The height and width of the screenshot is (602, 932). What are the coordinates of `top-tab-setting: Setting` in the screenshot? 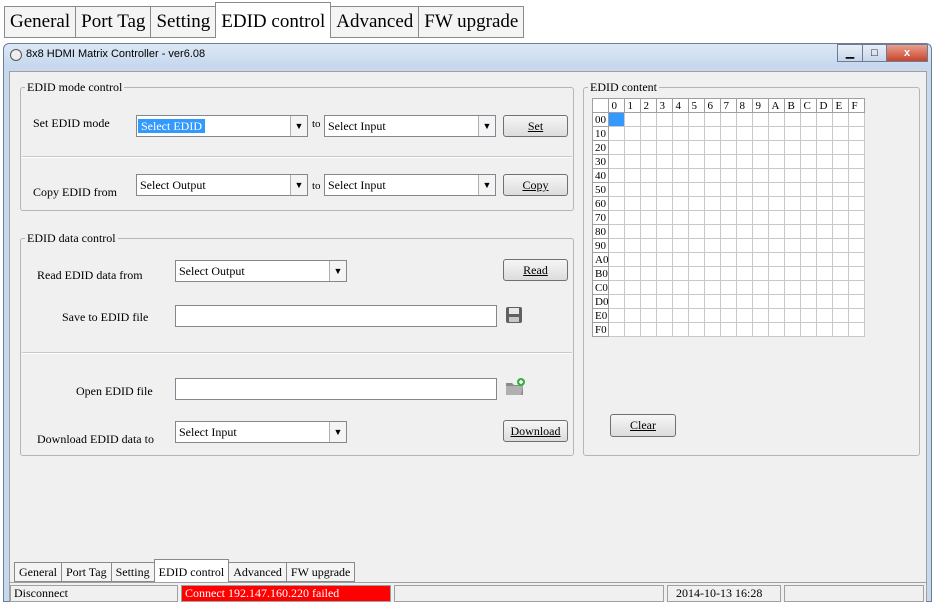 It's located at (183, 22).